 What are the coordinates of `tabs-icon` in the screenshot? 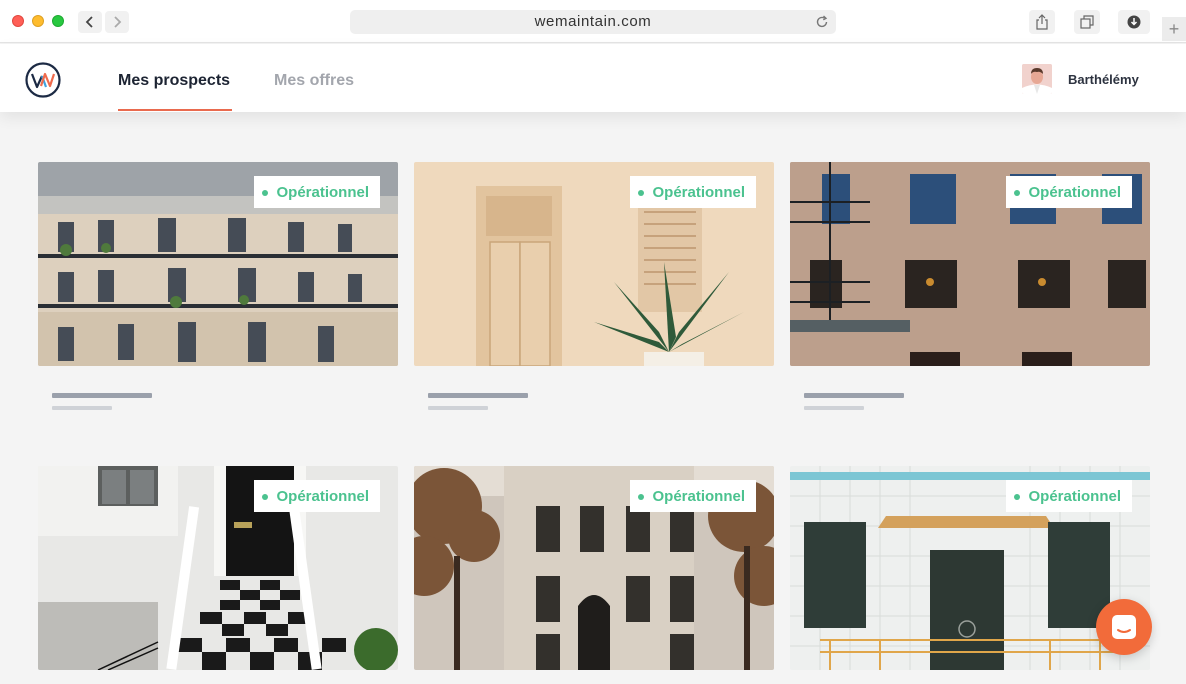 It's located at (1087, 22).